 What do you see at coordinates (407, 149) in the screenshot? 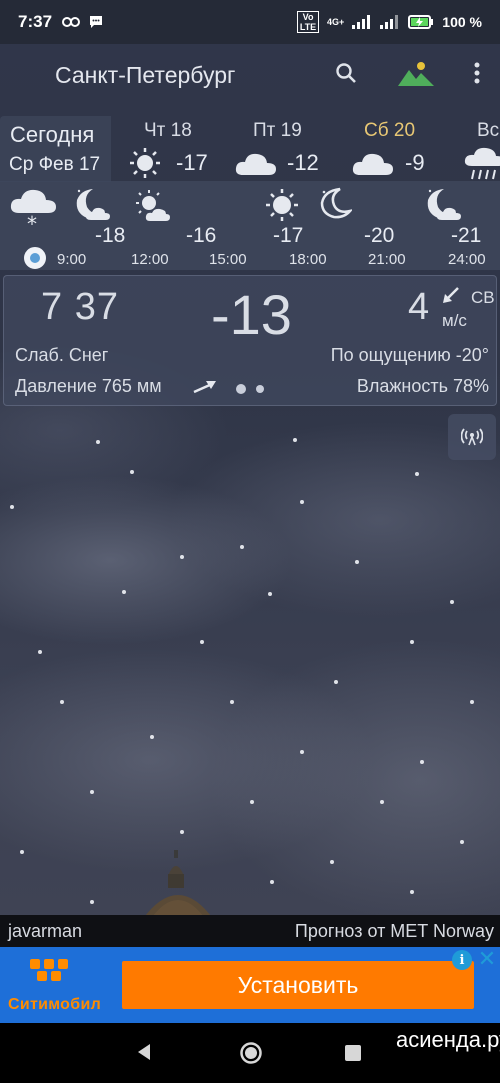
I see `day-item: Сб 20 -9` at bounding box center [407, 149].